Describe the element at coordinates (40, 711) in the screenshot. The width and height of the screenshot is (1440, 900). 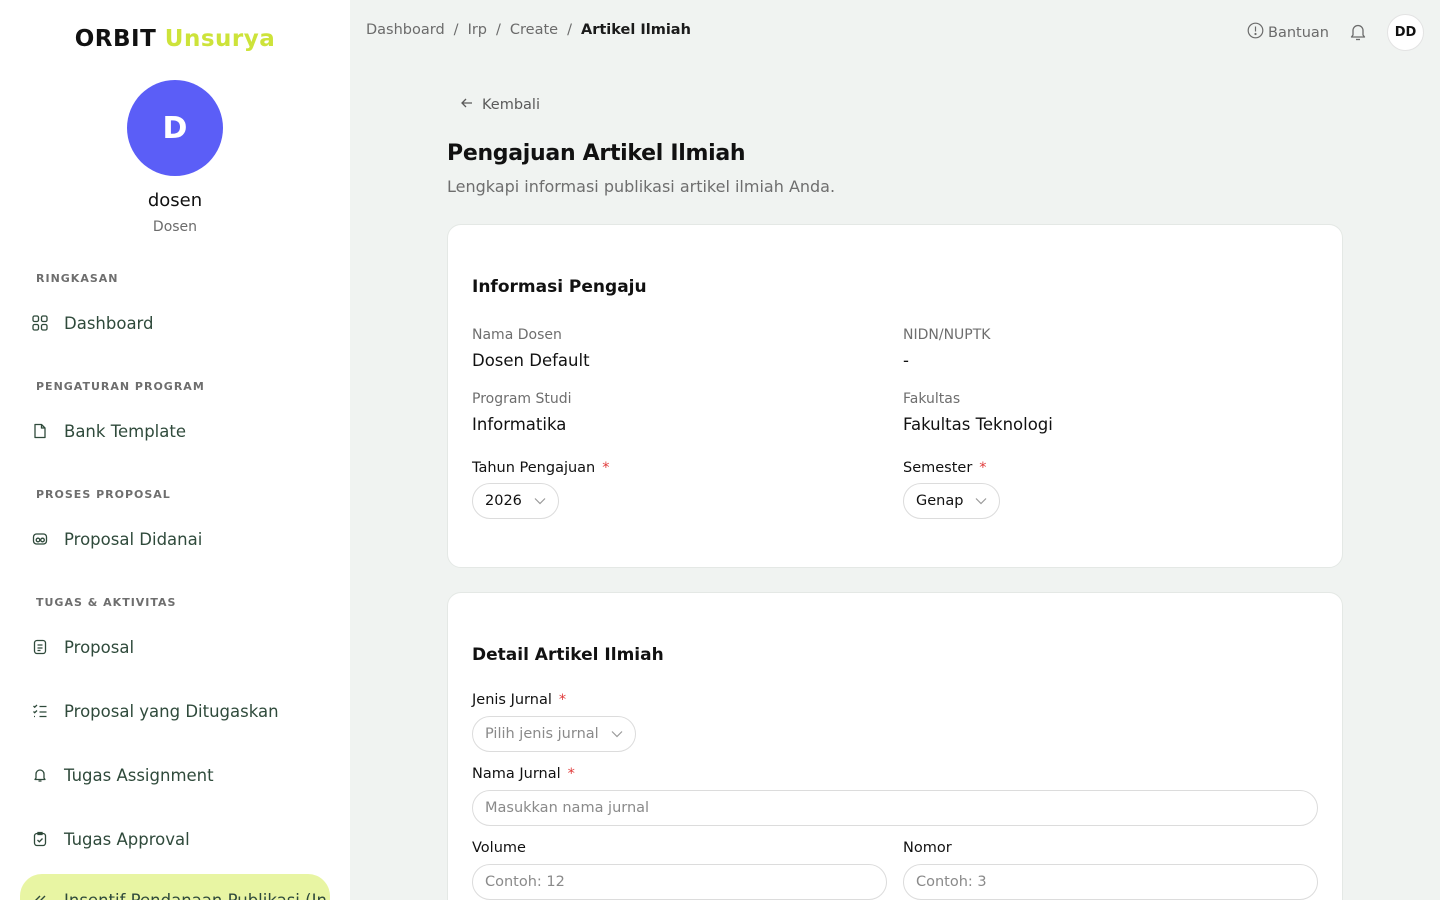
I see `checklist-icon` at that location.